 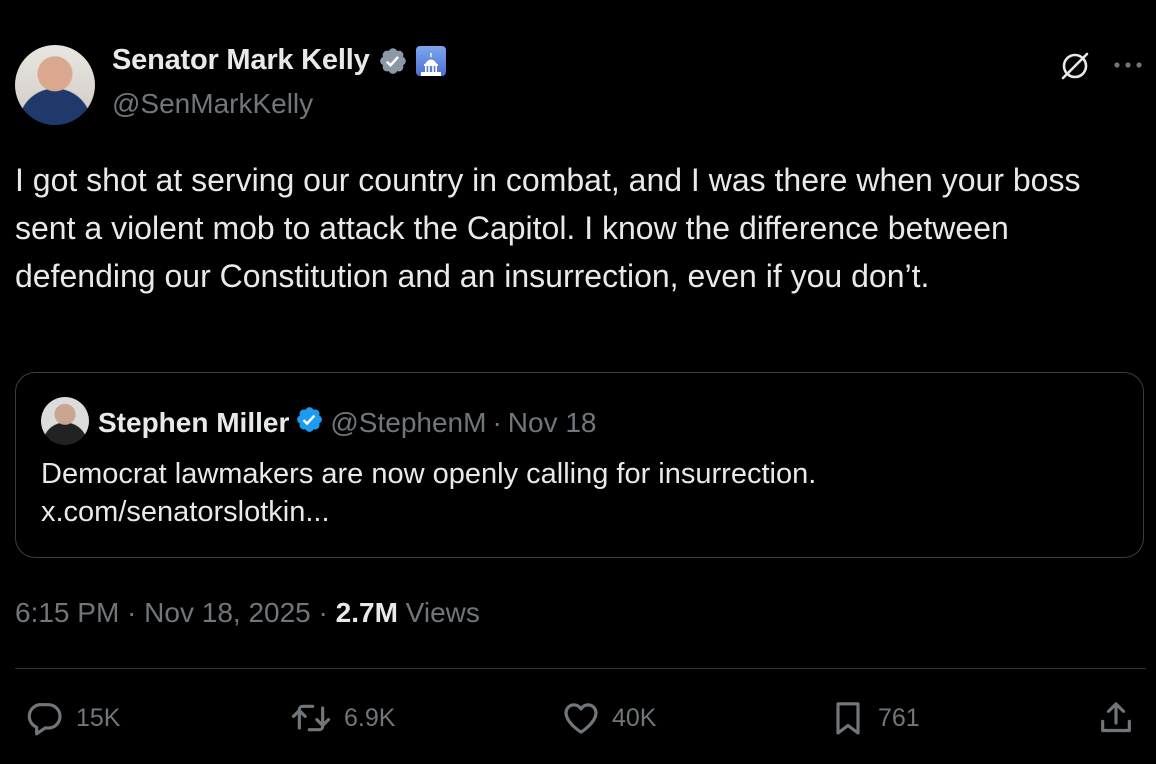 I want to click on author-handle: @SenMarkKelly, so click(x=212, y=104).